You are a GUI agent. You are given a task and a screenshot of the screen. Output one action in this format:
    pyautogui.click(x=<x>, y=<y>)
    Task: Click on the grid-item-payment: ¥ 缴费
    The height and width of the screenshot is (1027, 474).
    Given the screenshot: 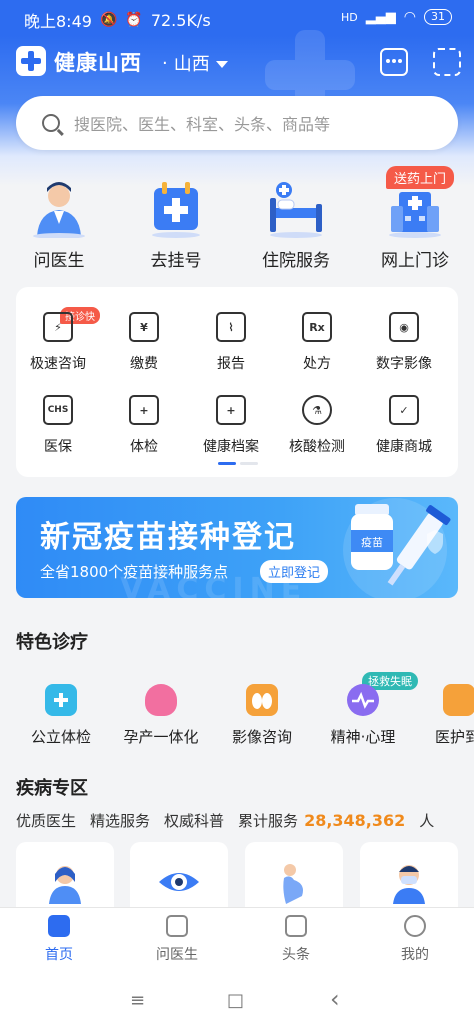 What is the action you would take?
    pyautogui.click(x=144, y=342)
    